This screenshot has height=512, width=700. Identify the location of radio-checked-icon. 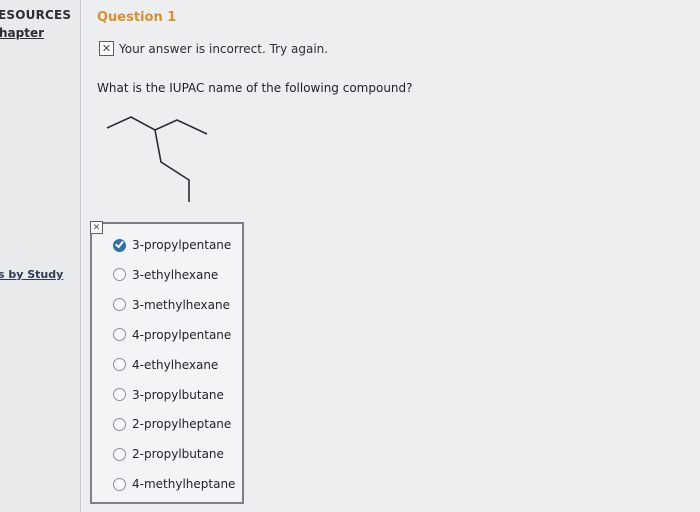
(119, 245).